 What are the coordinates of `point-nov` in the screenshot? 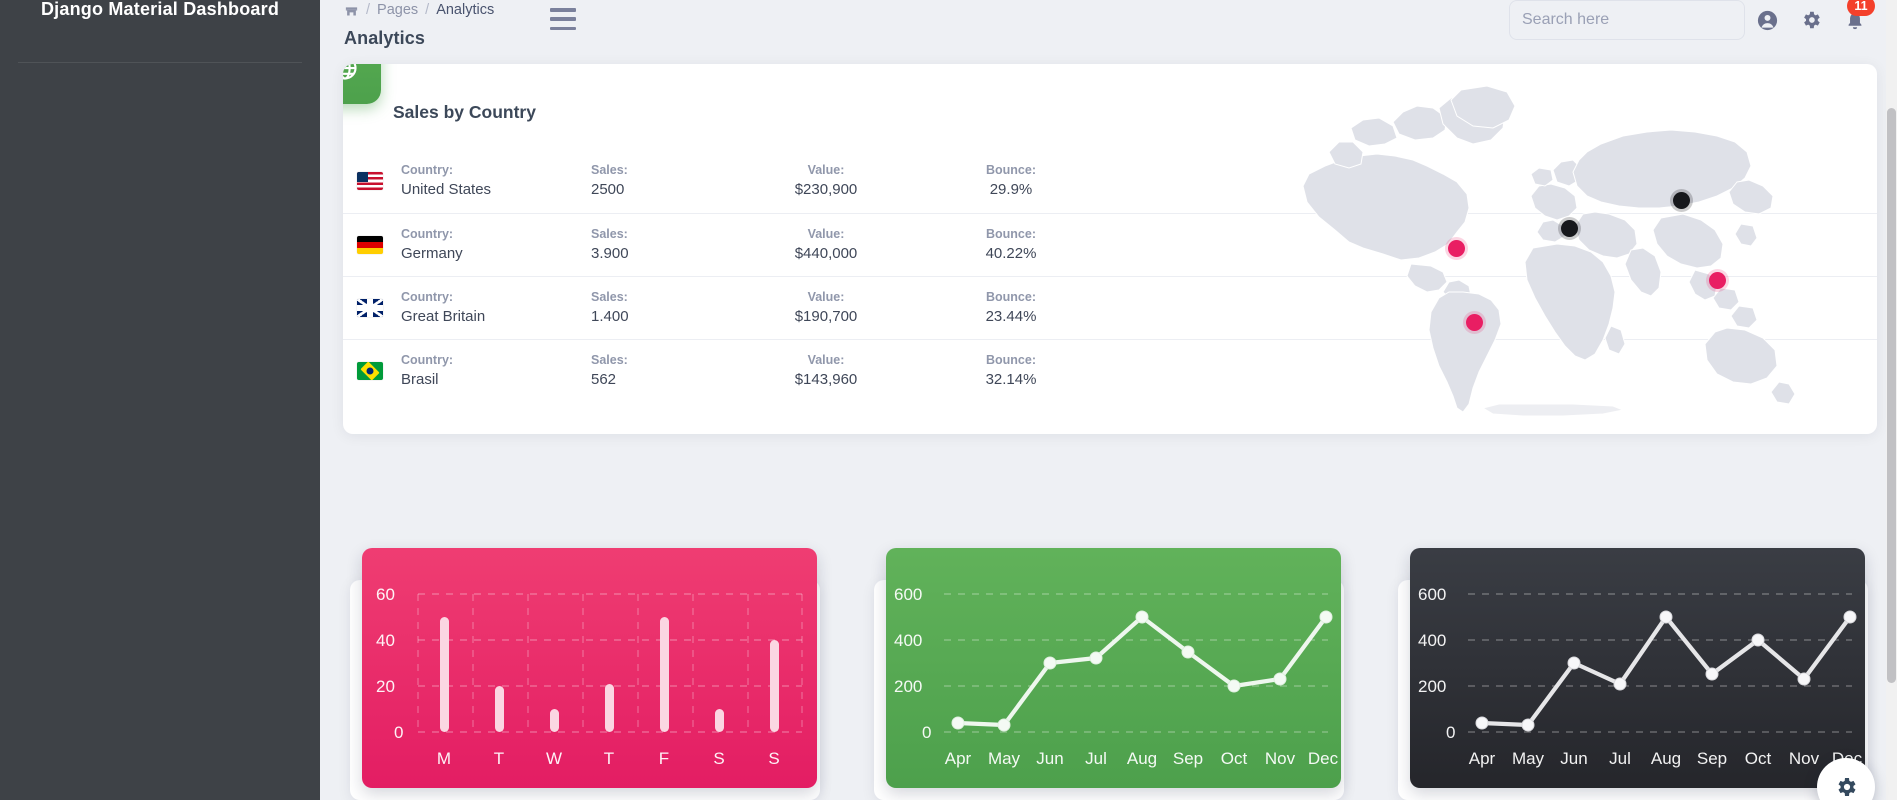 It's located at (1804, 679).